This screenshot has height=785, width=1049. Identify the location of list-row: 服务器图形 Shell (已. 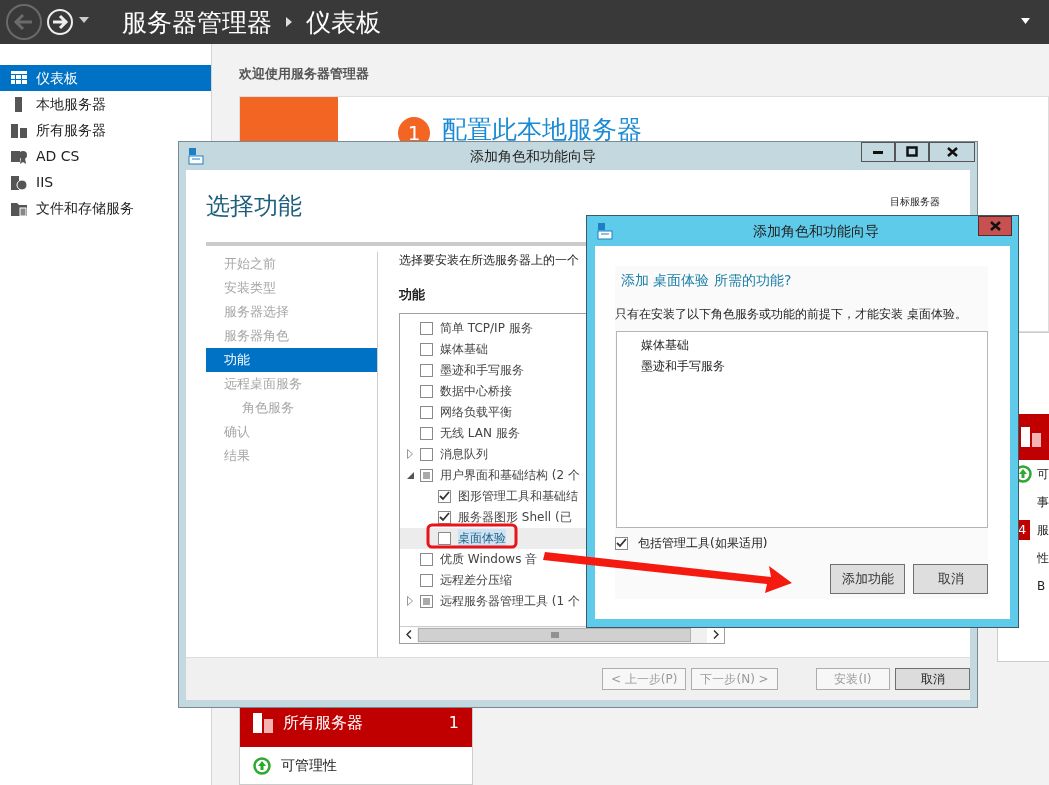
(562, 517).